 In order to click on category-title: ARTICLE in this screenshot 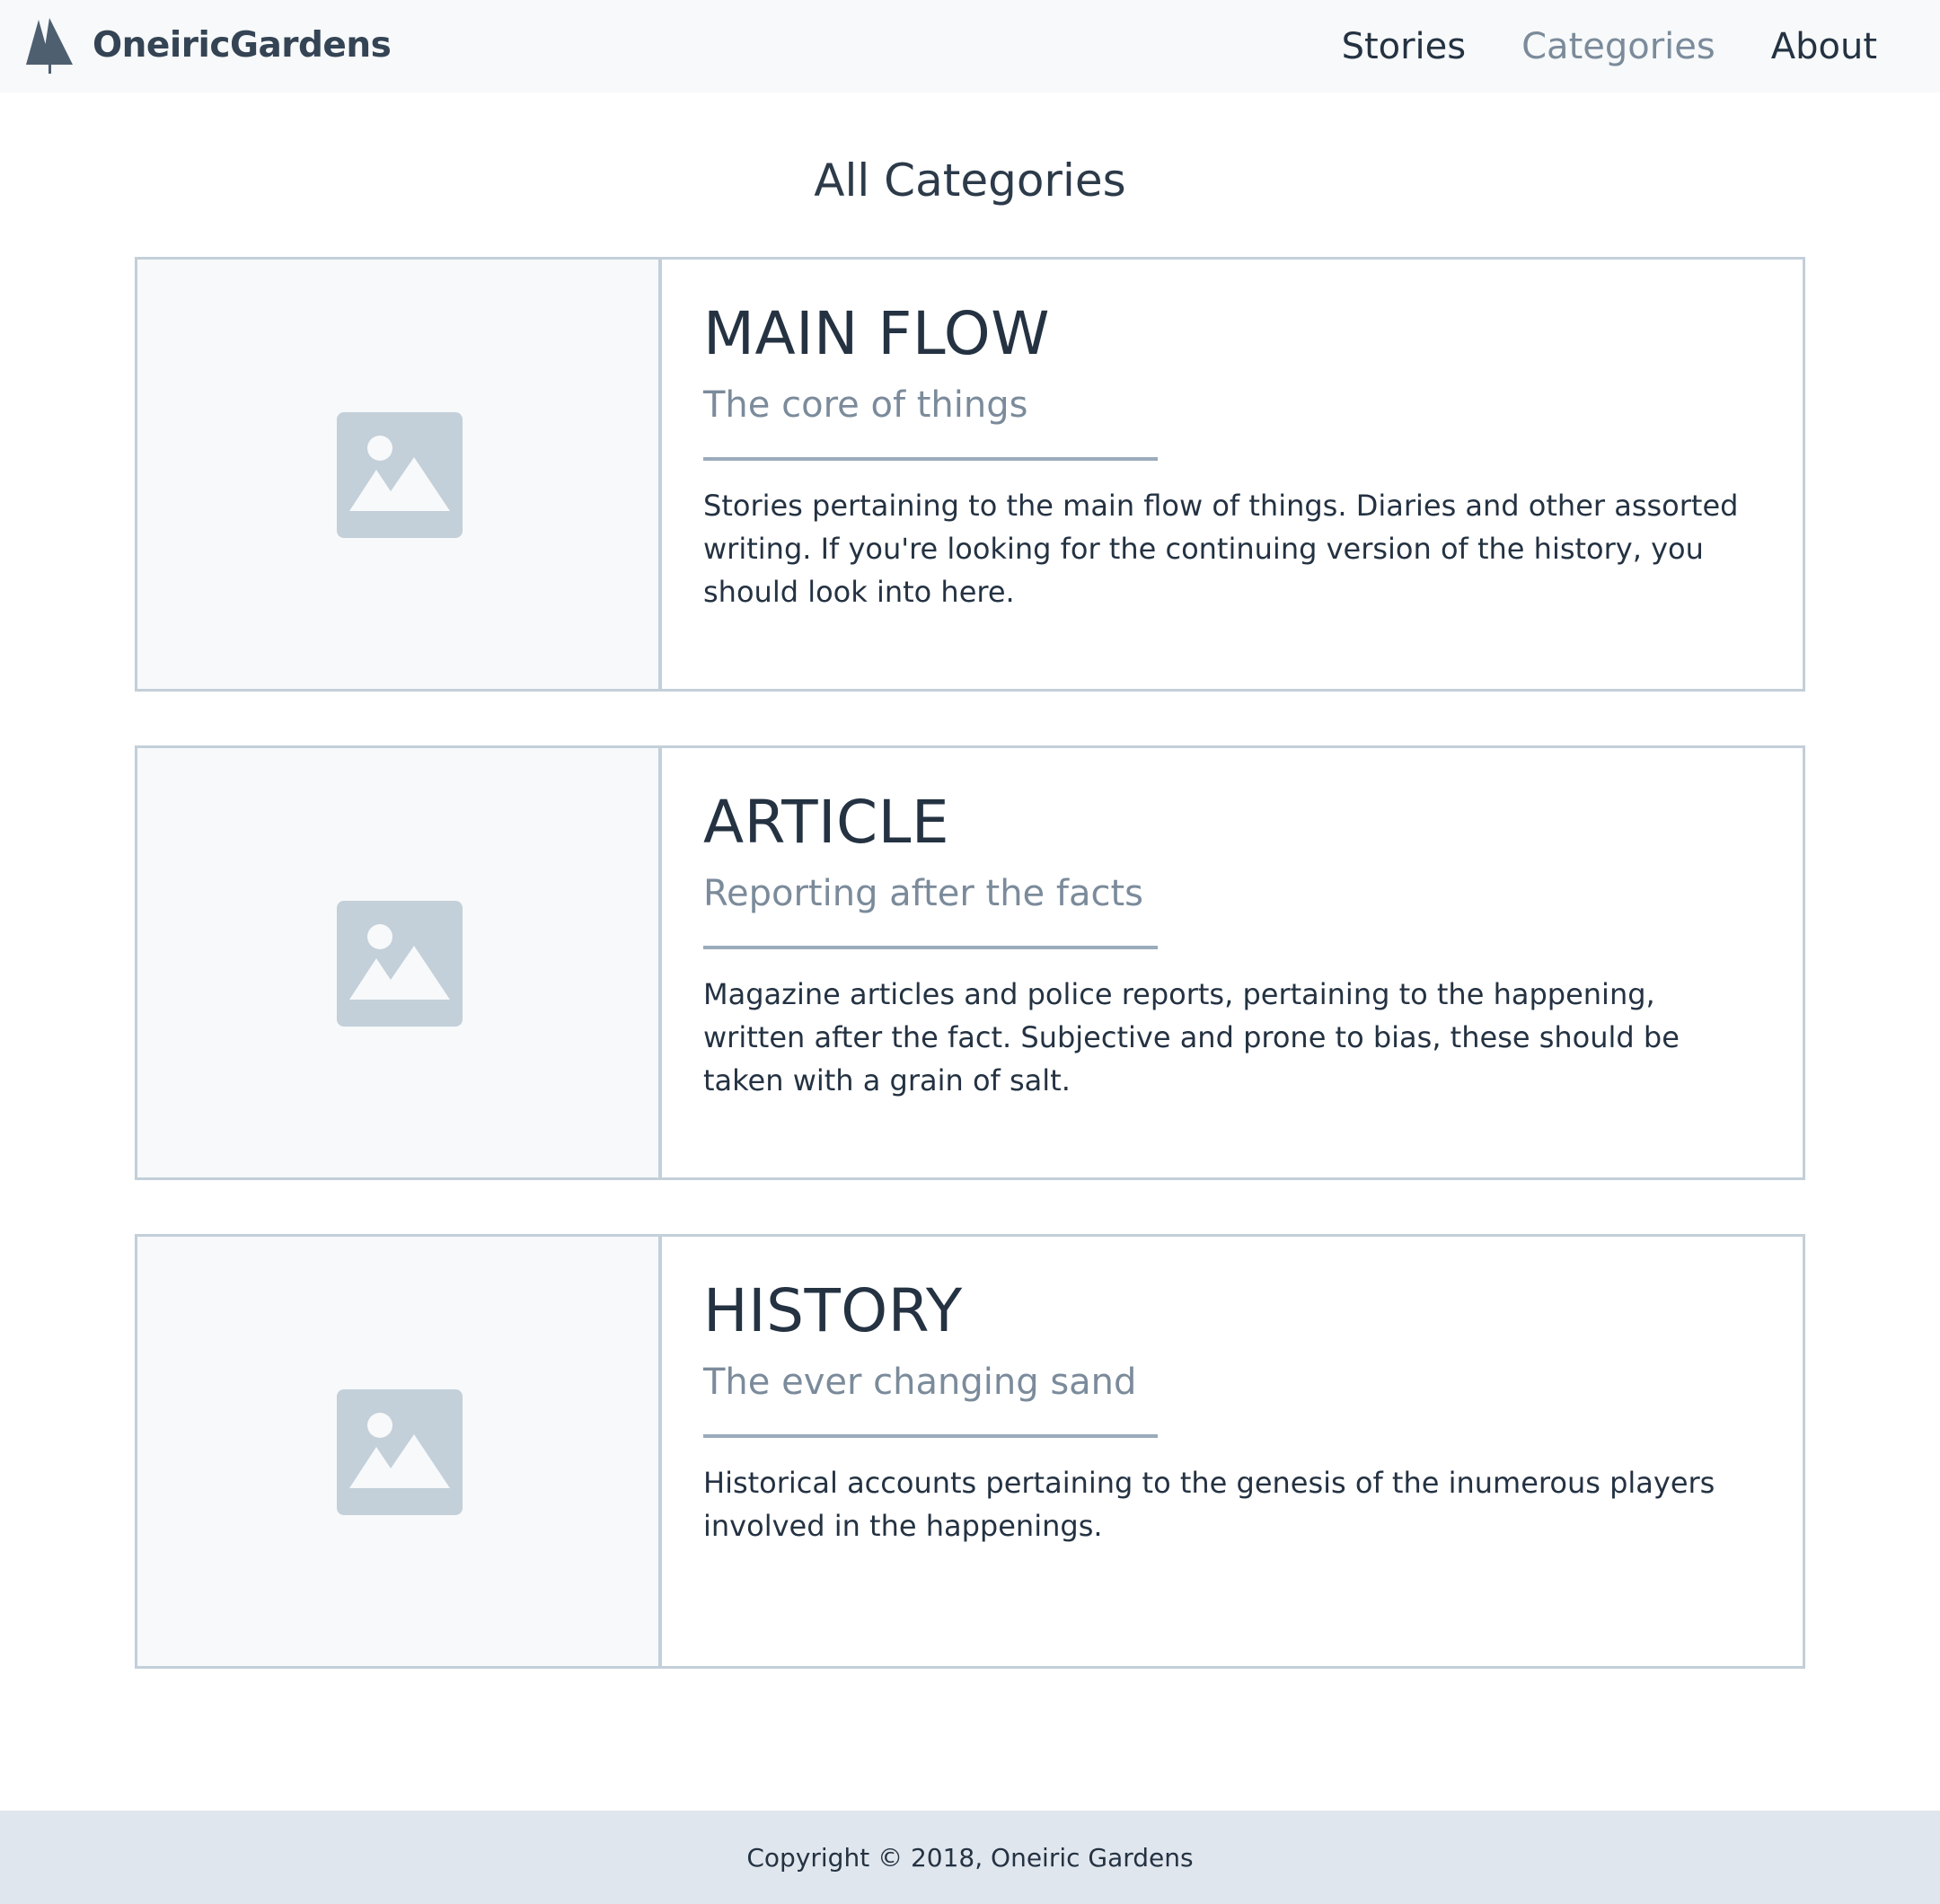, I will do `click(827, 823)`.